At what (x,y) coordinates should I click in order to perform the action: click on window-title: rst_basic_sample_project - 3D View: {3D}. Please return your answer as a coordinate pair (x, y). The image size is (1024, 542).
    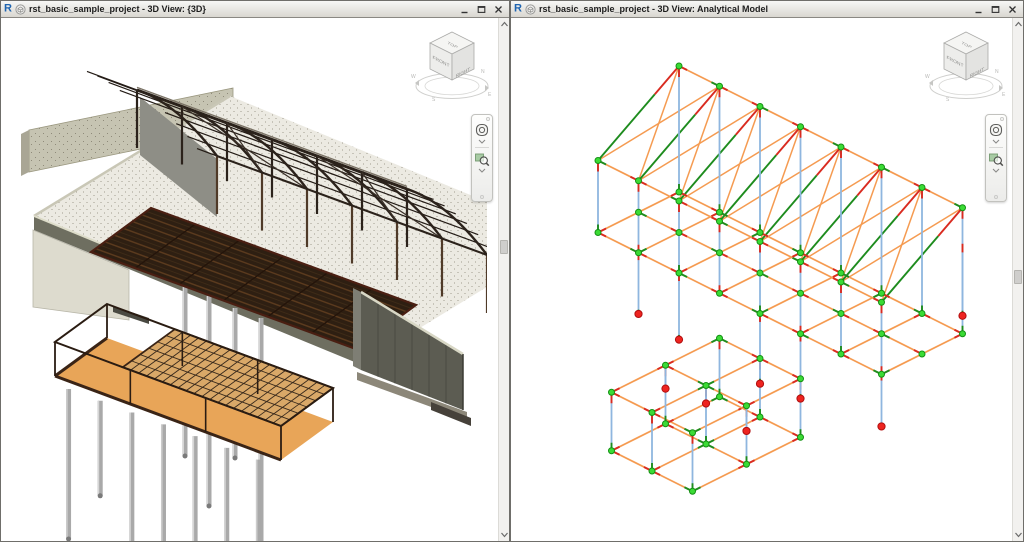
    Looking at the image, I should click on (117, 9).